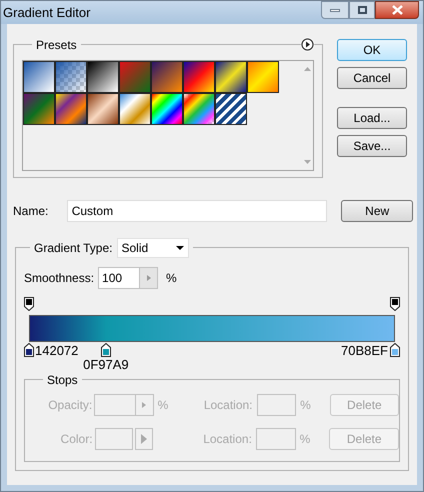 Image resolution: width=424 pixels, height=492 pixels. Describe the element at coordinates (77, 439) in the screenshot. I see `color-label: Color:` at that location.